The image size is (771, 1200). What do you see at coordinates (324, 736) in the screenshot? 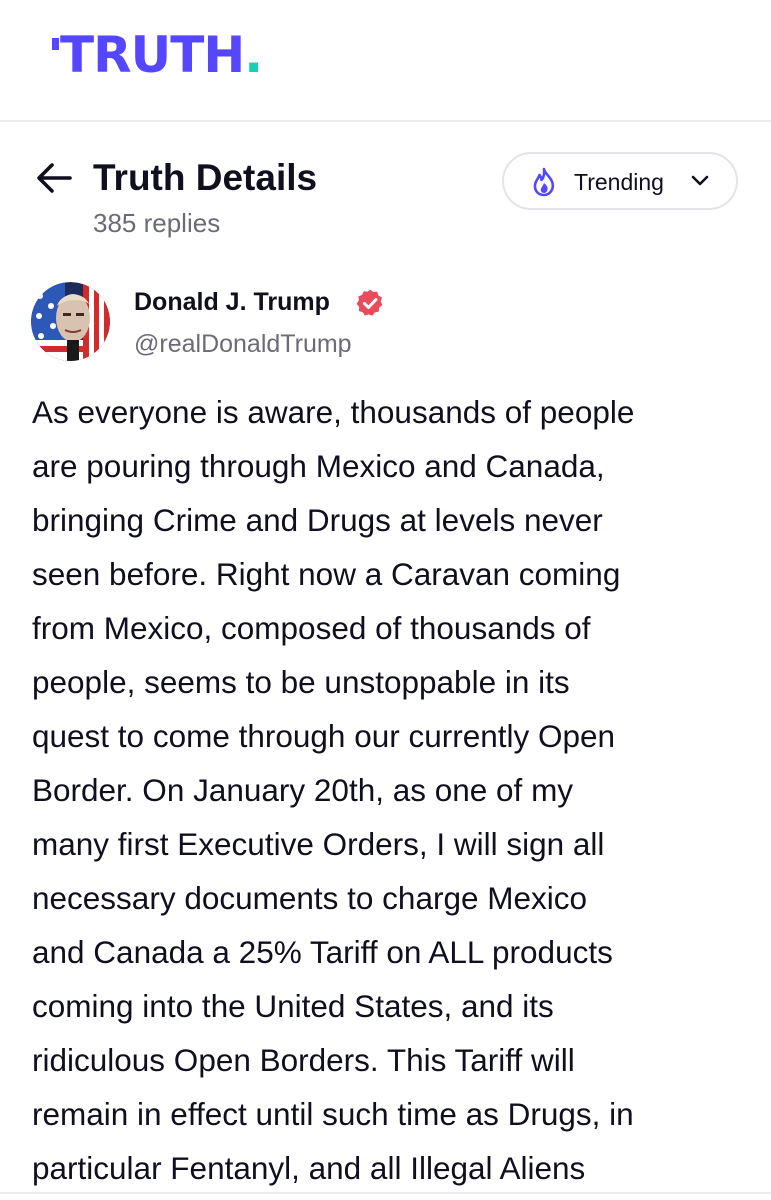
I see `post-body-line: quest to come through our currently Open` at bounding box center [324, 736].